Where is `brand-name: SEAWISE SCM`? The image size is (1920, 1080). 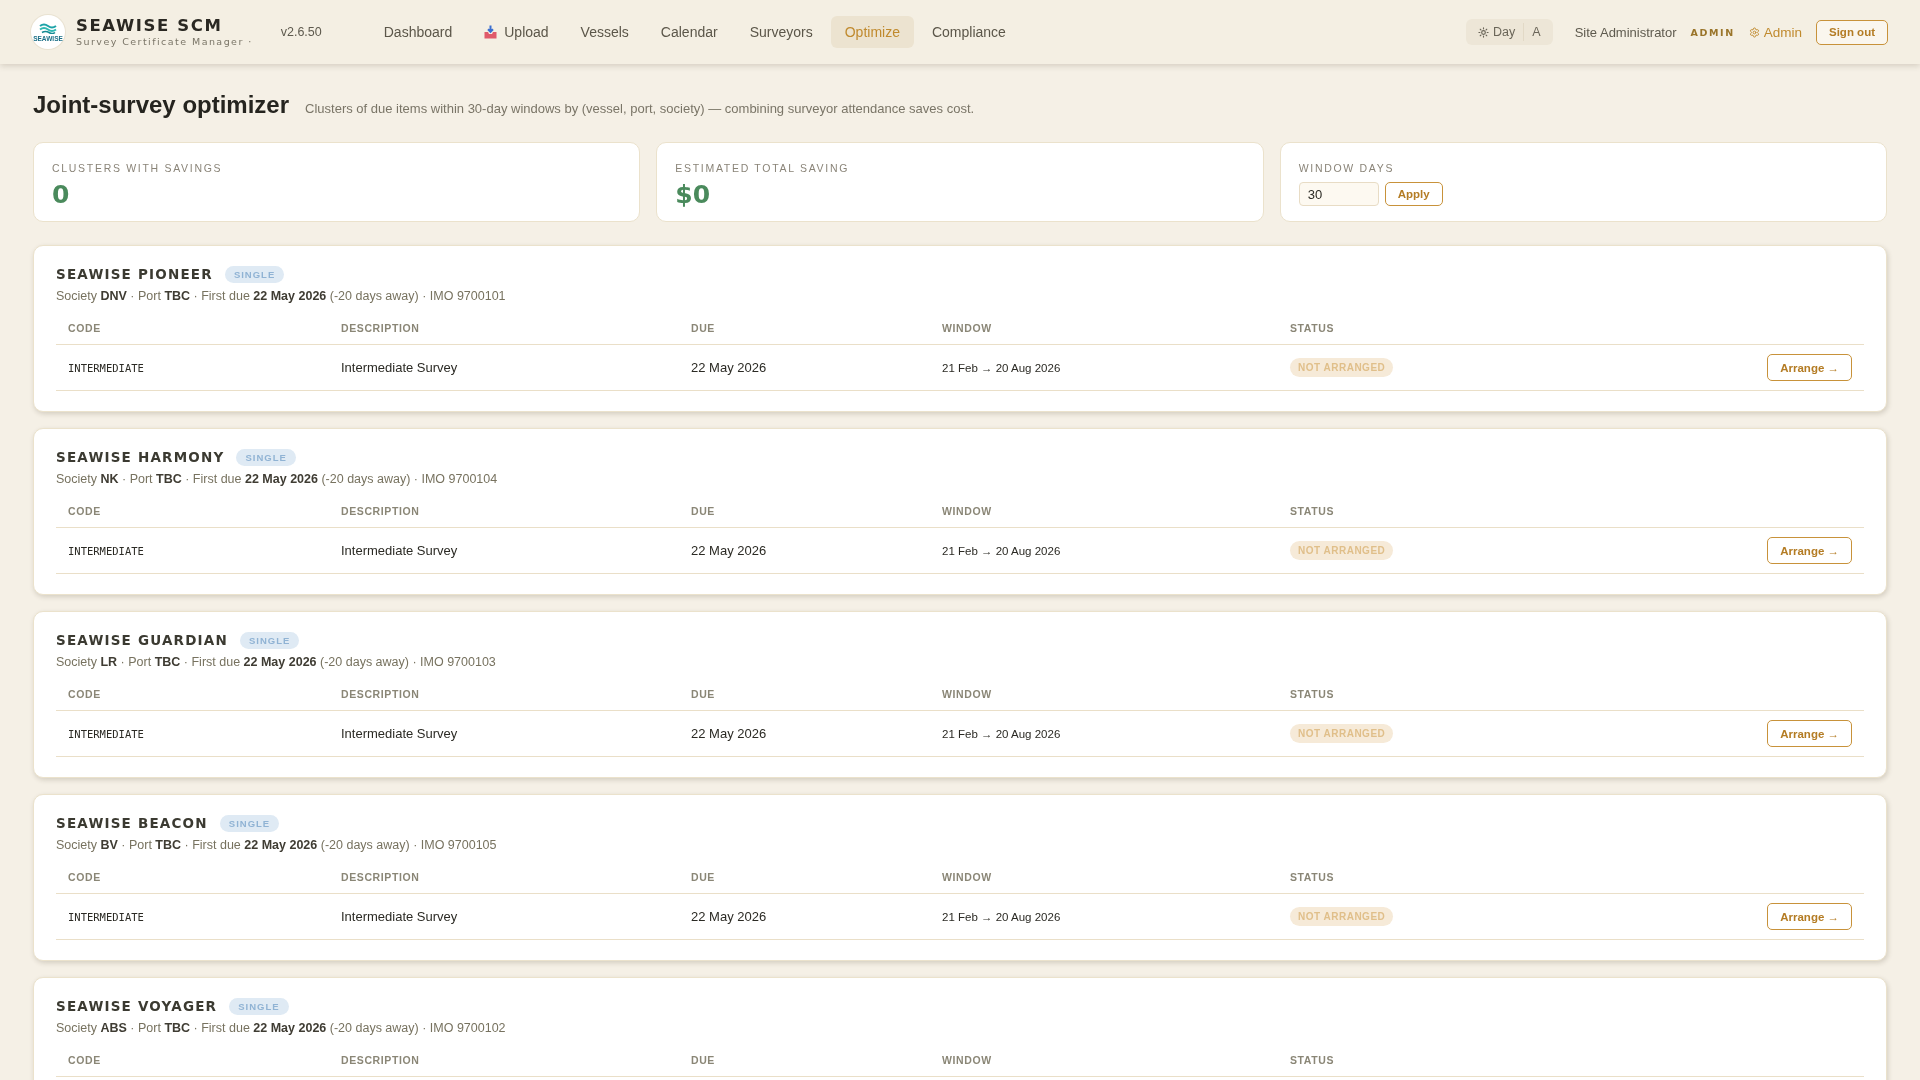 brand-name: SEAWISE SCM is located at coordinates (150, 26).